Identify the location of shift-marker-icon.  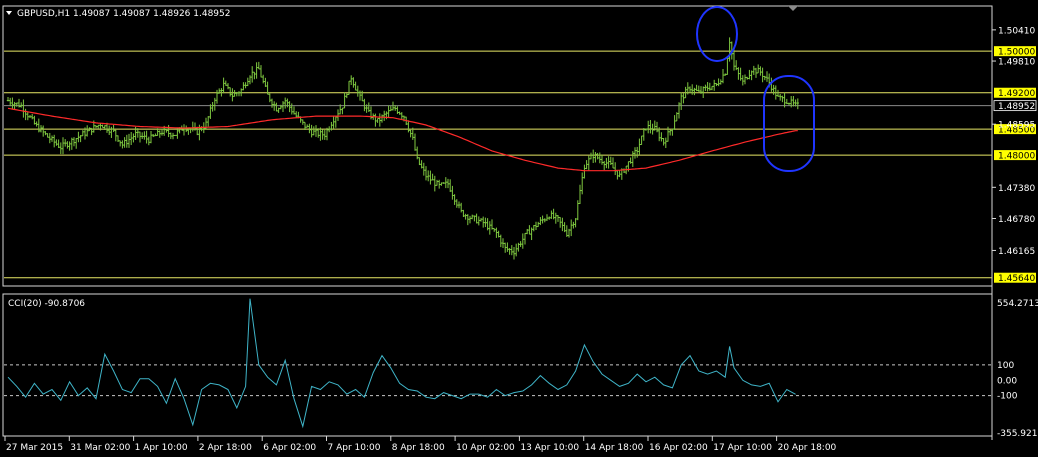
(793, 8).